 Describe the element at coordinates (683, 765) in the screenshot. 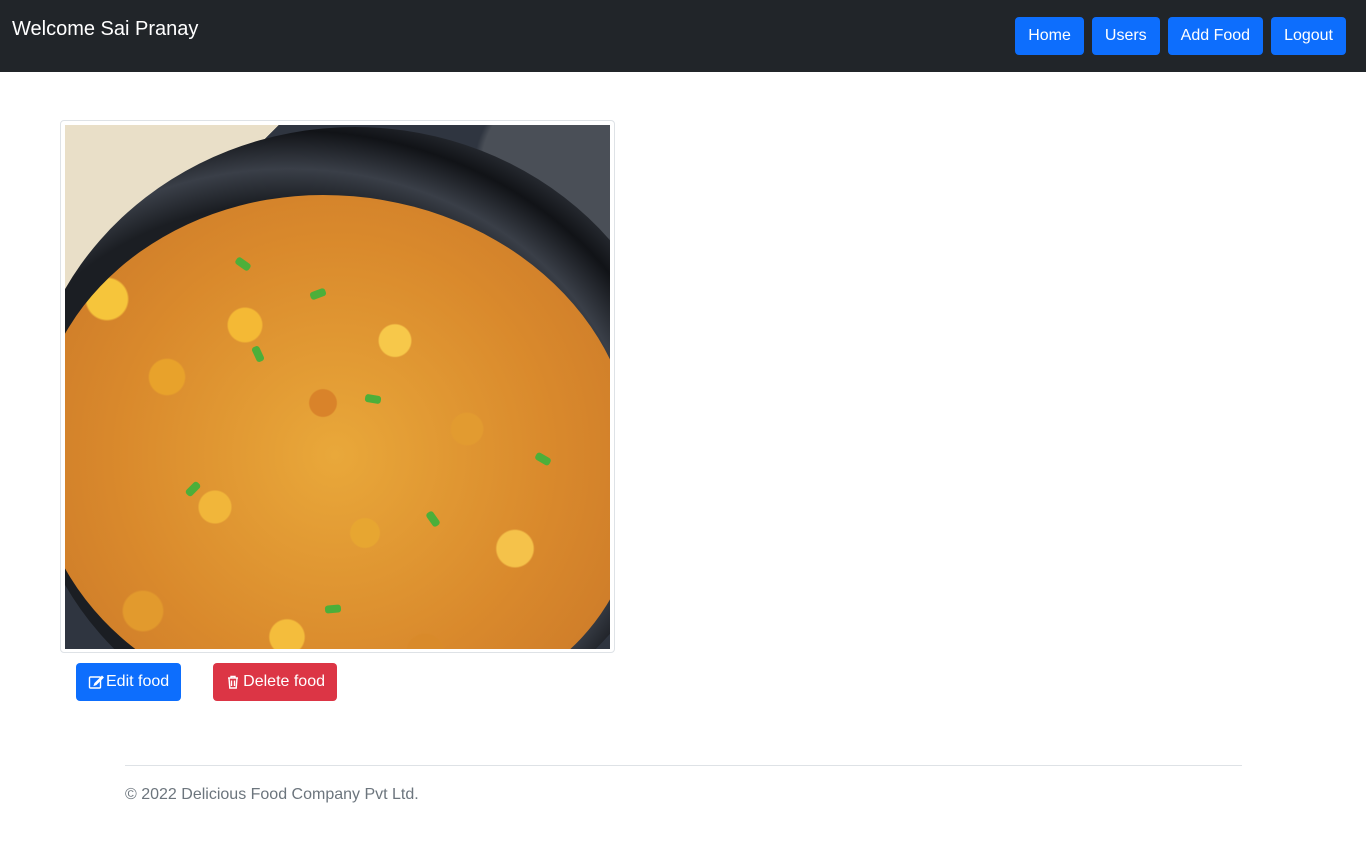

I see `footer-divider` at that location.